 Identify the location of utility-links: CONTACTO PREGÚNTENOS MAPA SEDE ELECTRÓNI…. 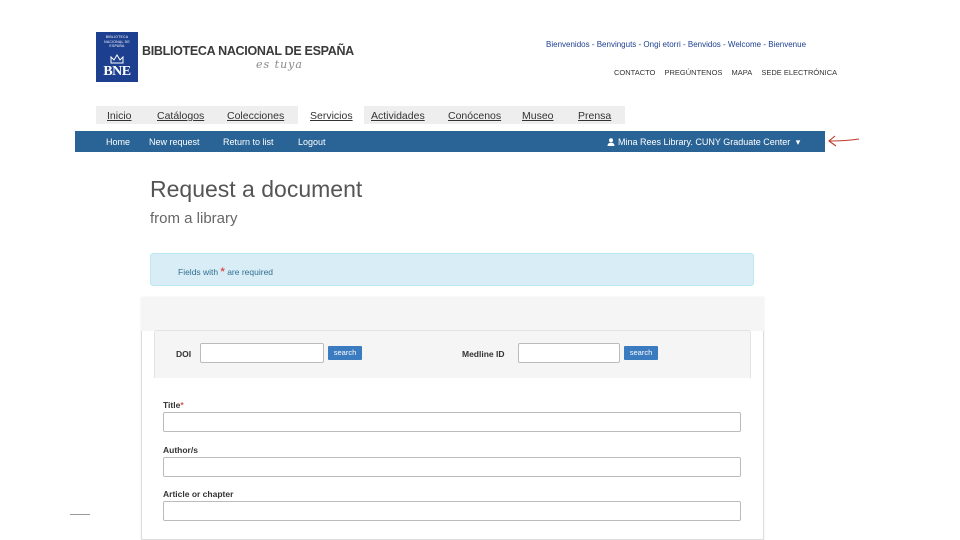
(729, 72).